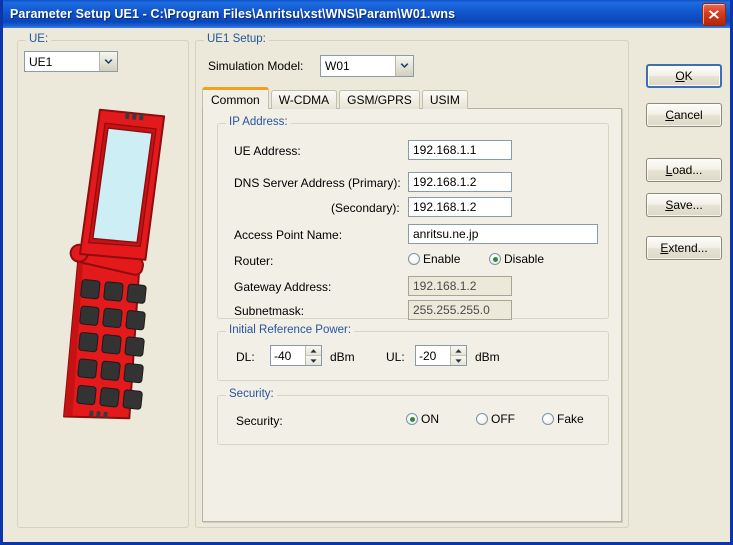 The image size is (733, 545). I want to click on access-point-name-label: Access Point Name:, so click(288, 235).